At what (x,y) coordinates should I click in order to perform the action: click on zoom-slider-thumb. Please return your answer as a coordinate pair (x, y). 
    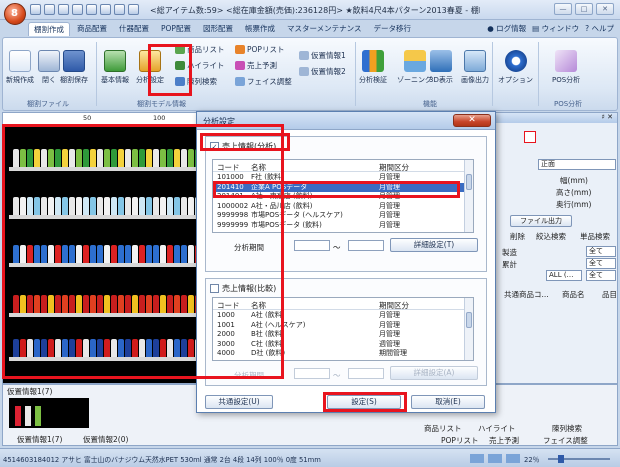
    Looking at the image, I should click on (561, 459).